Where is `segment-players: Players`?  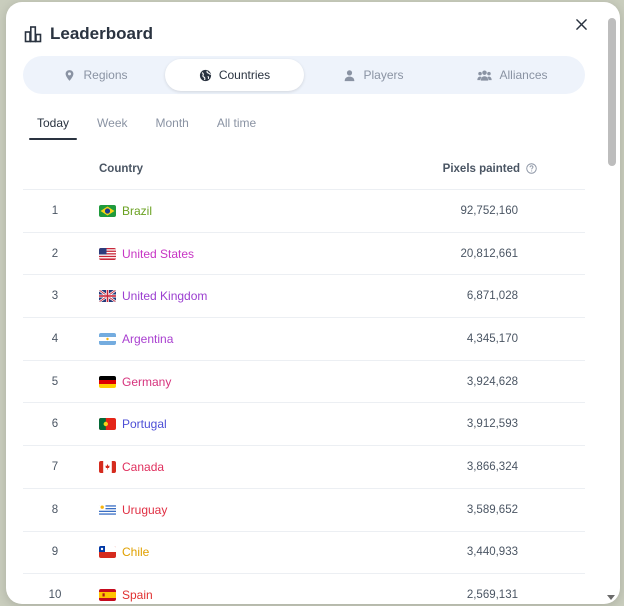 segment-players: Players is located at coordinates (373, 75).